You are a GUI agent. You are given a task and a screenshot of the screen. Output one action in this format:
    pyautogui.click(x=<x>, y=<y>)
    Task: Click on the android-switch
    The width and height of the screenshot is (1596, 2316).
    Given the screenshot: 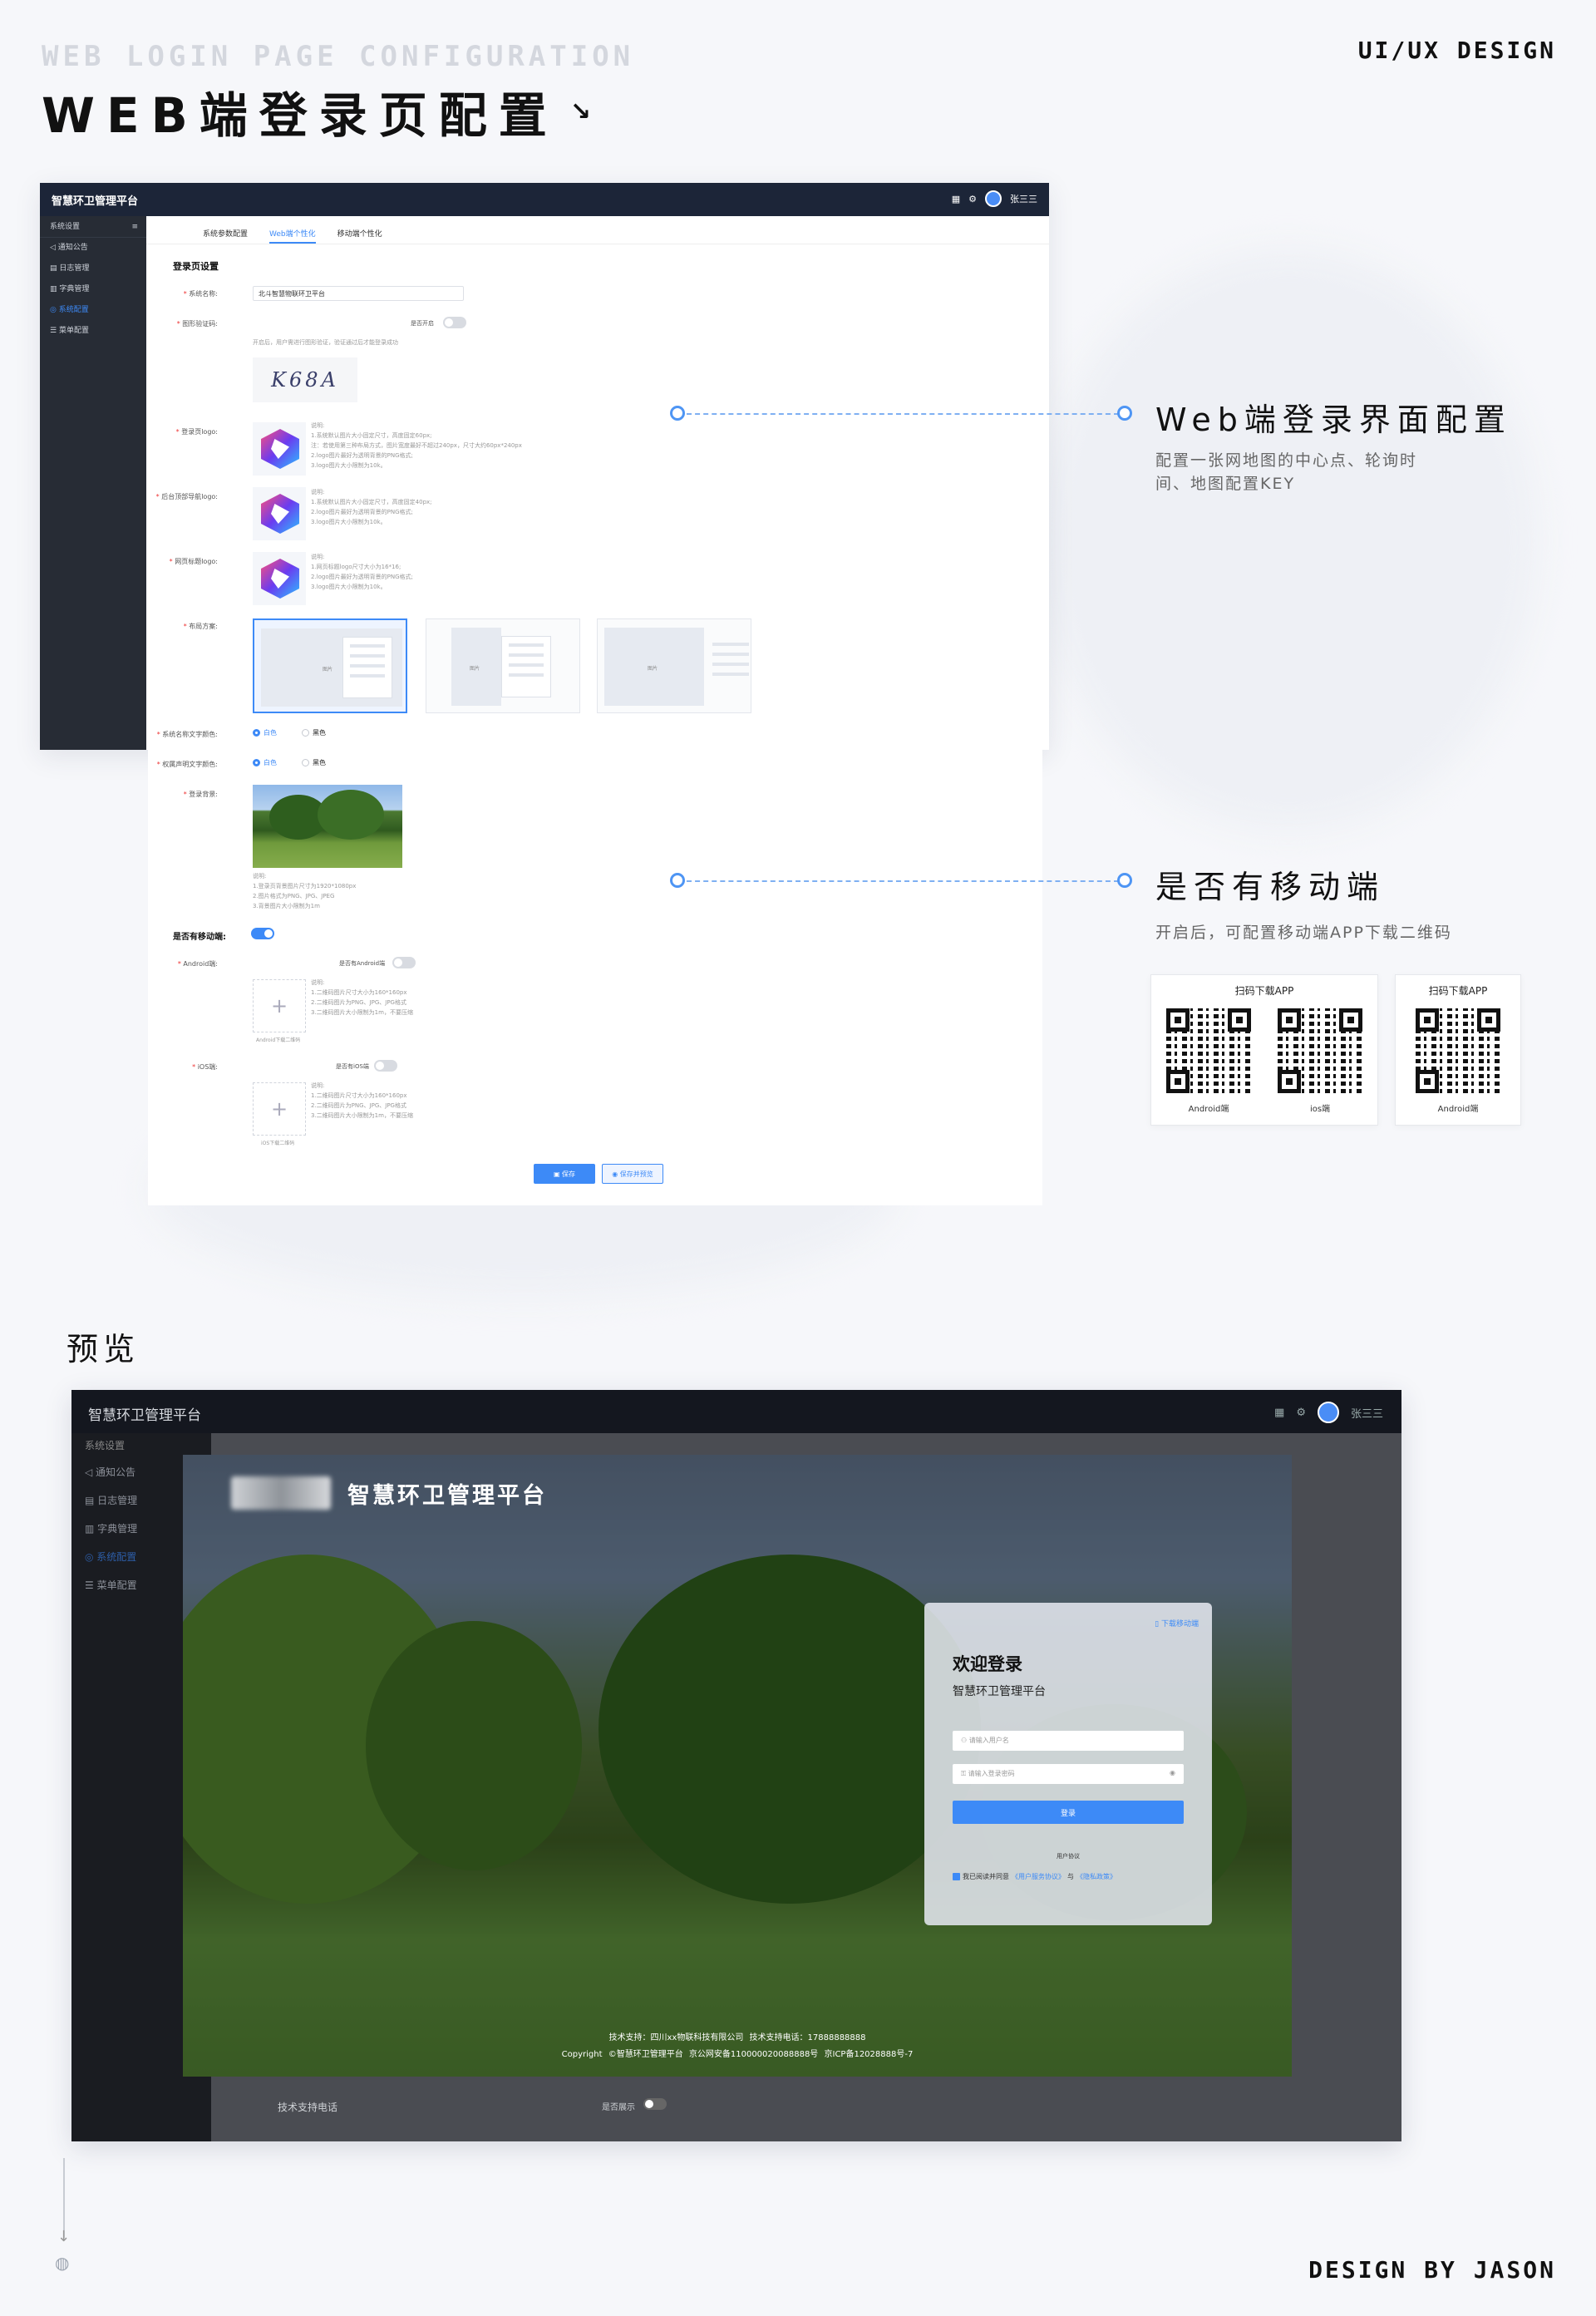 What is the action you would take?
    pyautogui.click(x=404, y=962)
    